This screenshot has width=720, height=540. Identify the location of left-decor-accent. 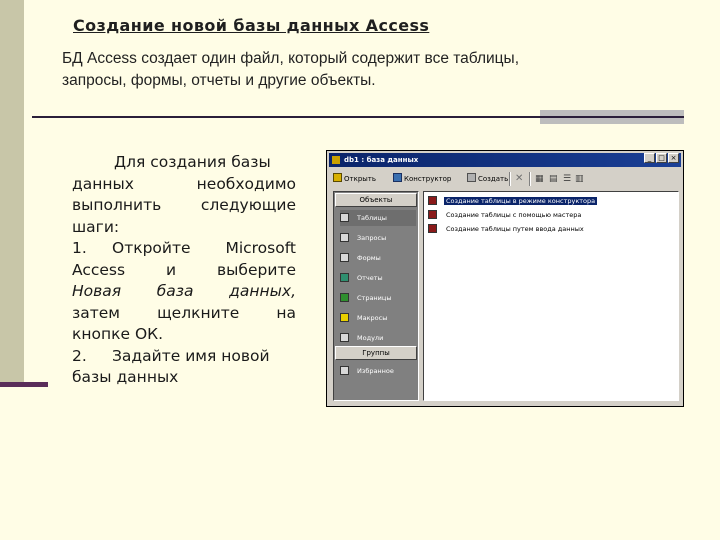
(24, 384).